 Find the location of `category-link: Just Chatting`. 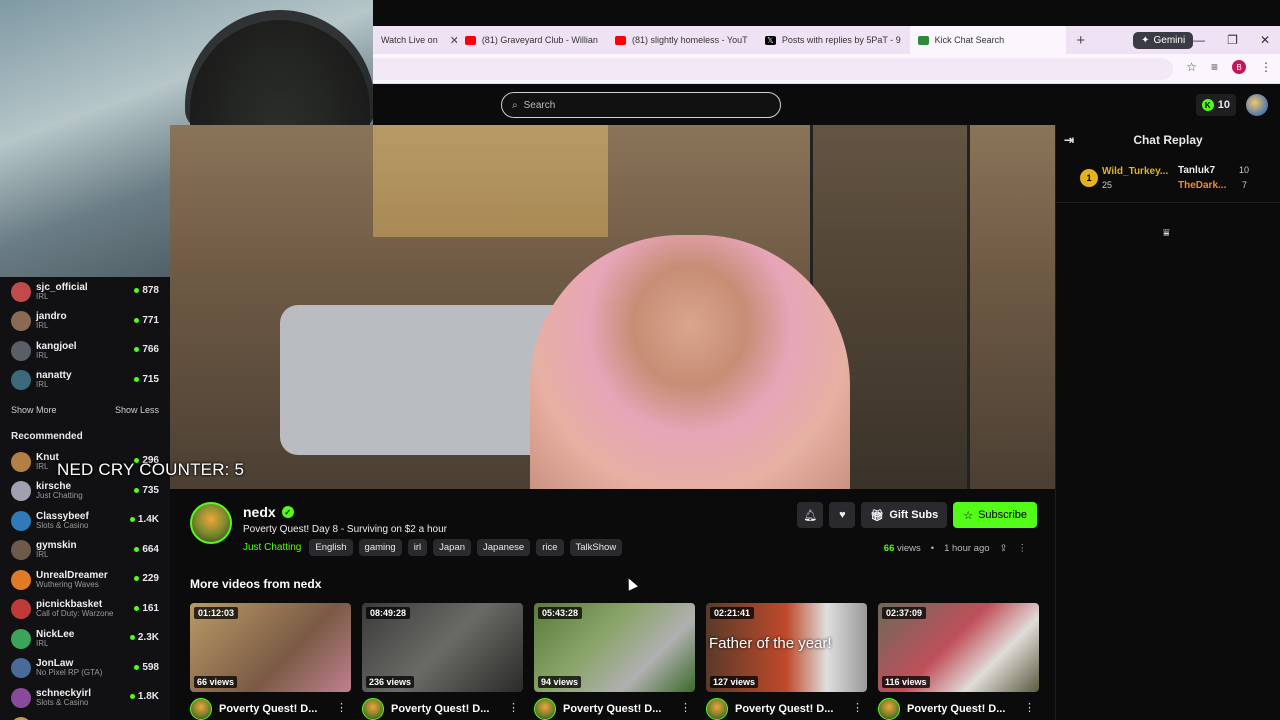

category-link: Just Chatting is located at coordinates (272, 547).